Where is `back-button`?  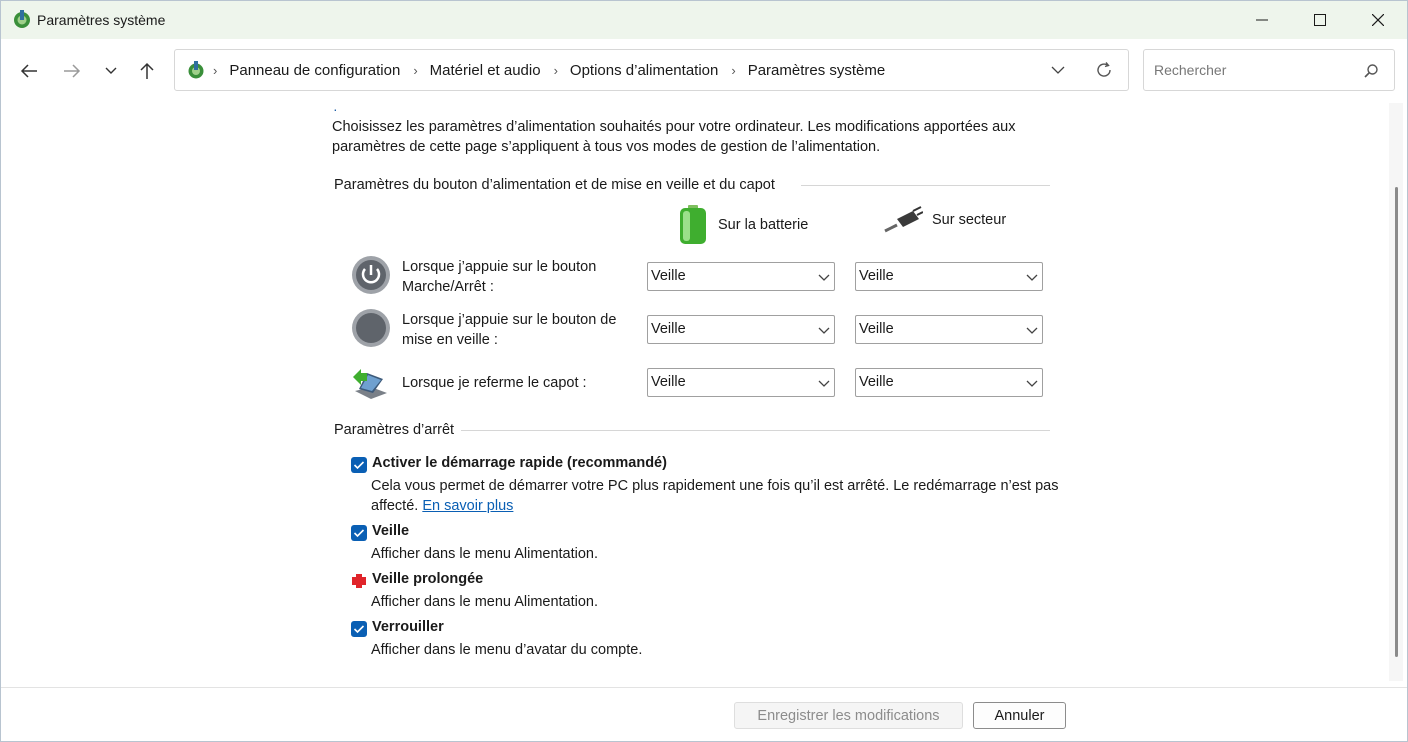
back-button is located at coordinates (29, 71).